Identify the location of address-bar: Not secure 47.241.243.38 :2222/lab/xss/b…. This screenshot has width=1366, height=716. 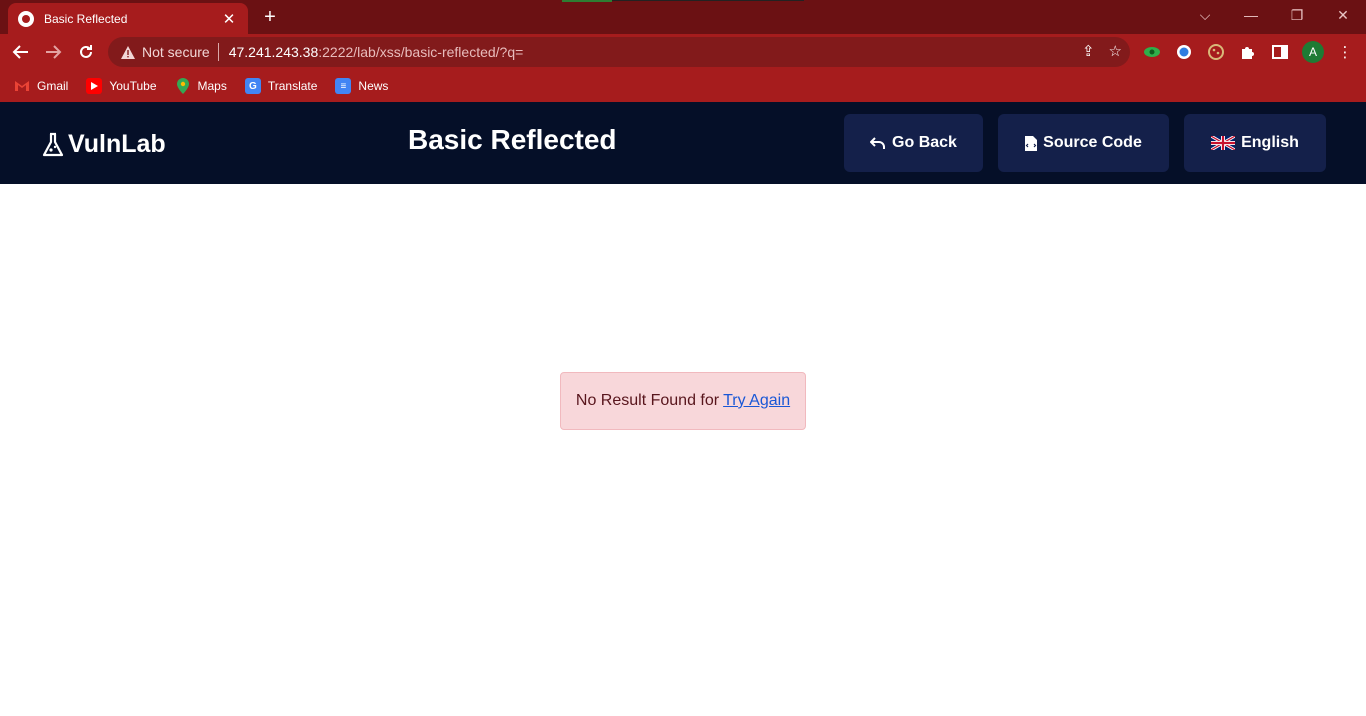
(619, 52).